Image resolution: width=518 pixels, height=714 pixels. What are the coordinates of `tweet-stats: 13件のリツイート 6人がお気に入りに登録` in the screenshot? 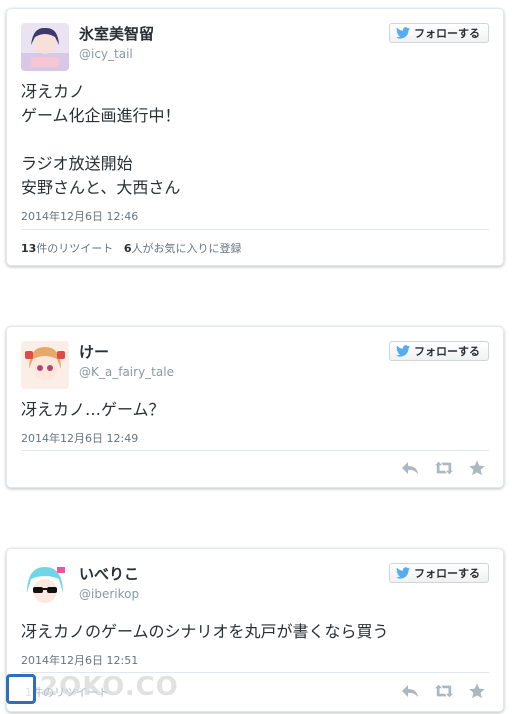 It's located at (131, 248).